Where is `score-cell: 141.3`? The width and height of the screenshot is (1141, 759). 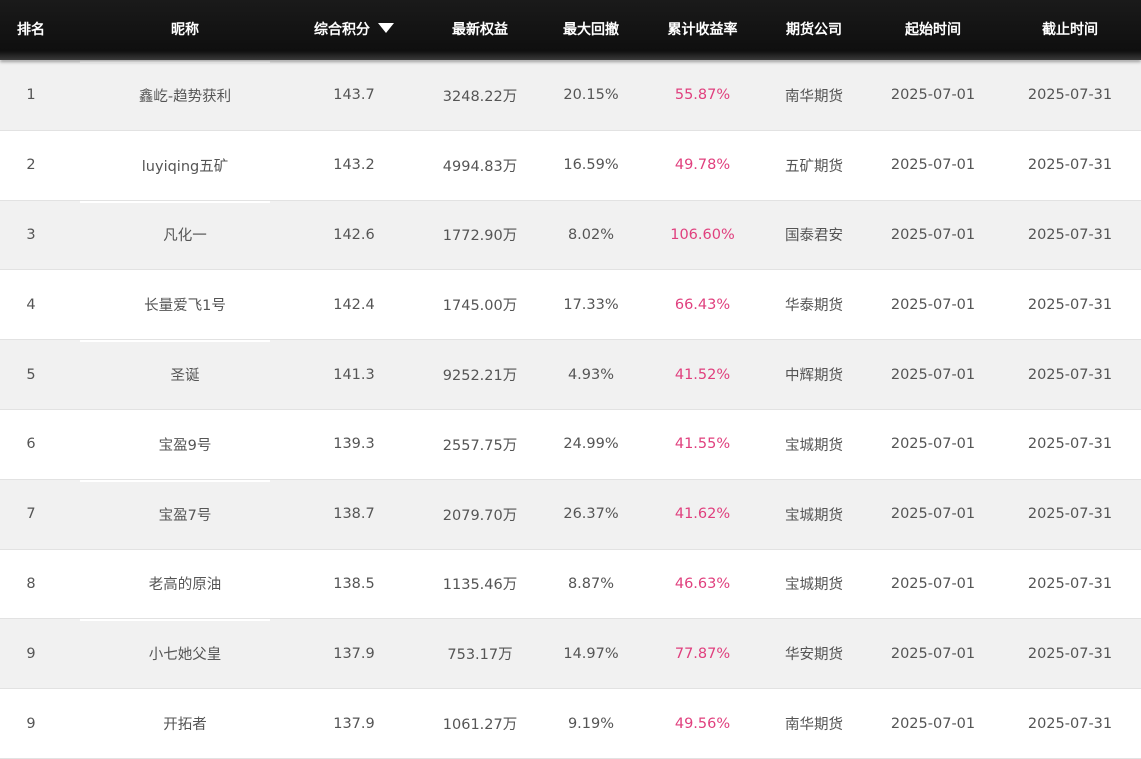
score-cell: 141.3 is located at coordinates (354, 374).